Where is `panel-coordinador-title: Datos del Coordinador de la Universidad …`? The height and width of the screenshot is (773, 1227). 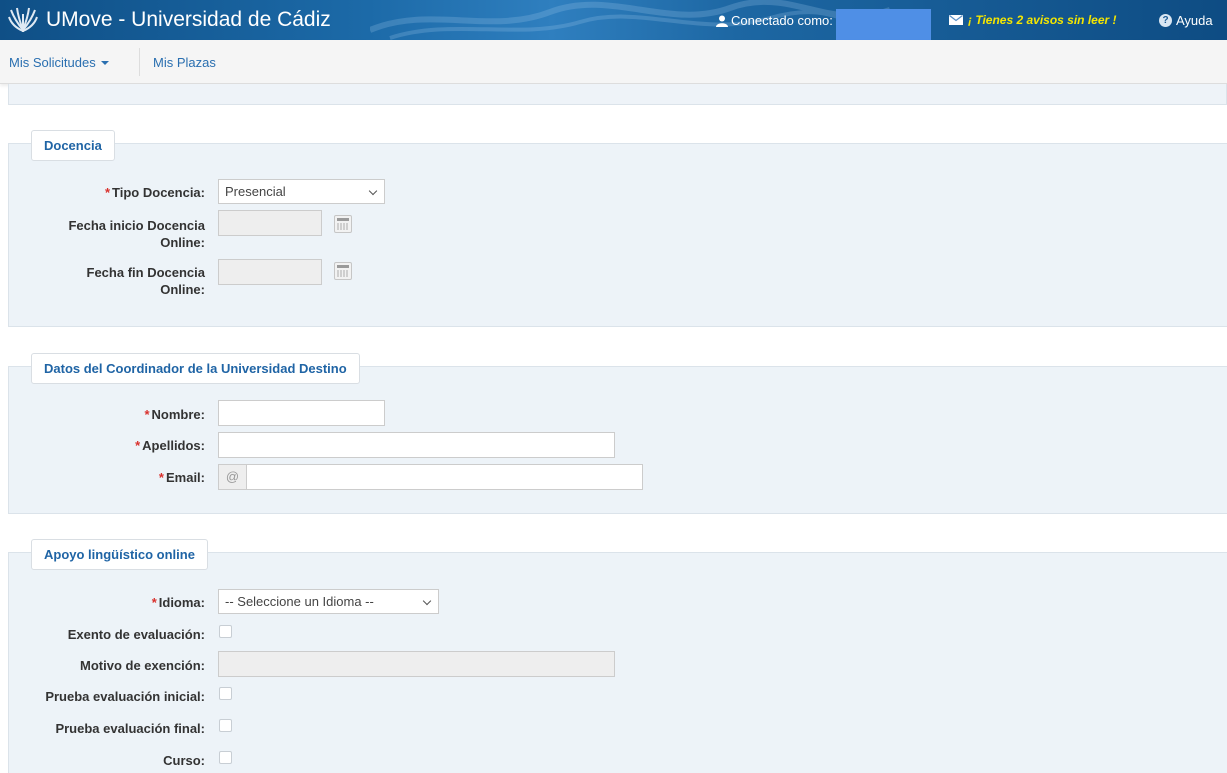 panel-coordinador-title: Datos del Coordinador de la Universidad … is located at coordinates (195, 368).